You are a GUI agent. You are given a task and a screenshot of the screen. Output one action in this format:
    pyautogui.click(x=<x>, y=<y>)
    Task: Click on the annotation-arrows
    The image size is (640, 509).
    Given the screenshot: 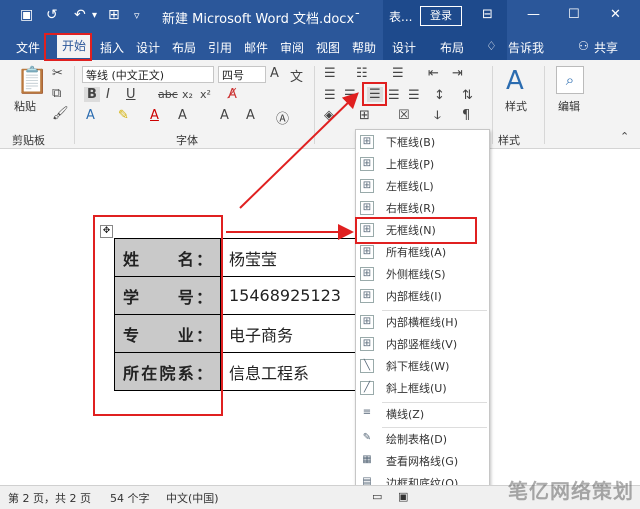 What is the action you would take?
    pyautogui.click(x=292, y=166)
    